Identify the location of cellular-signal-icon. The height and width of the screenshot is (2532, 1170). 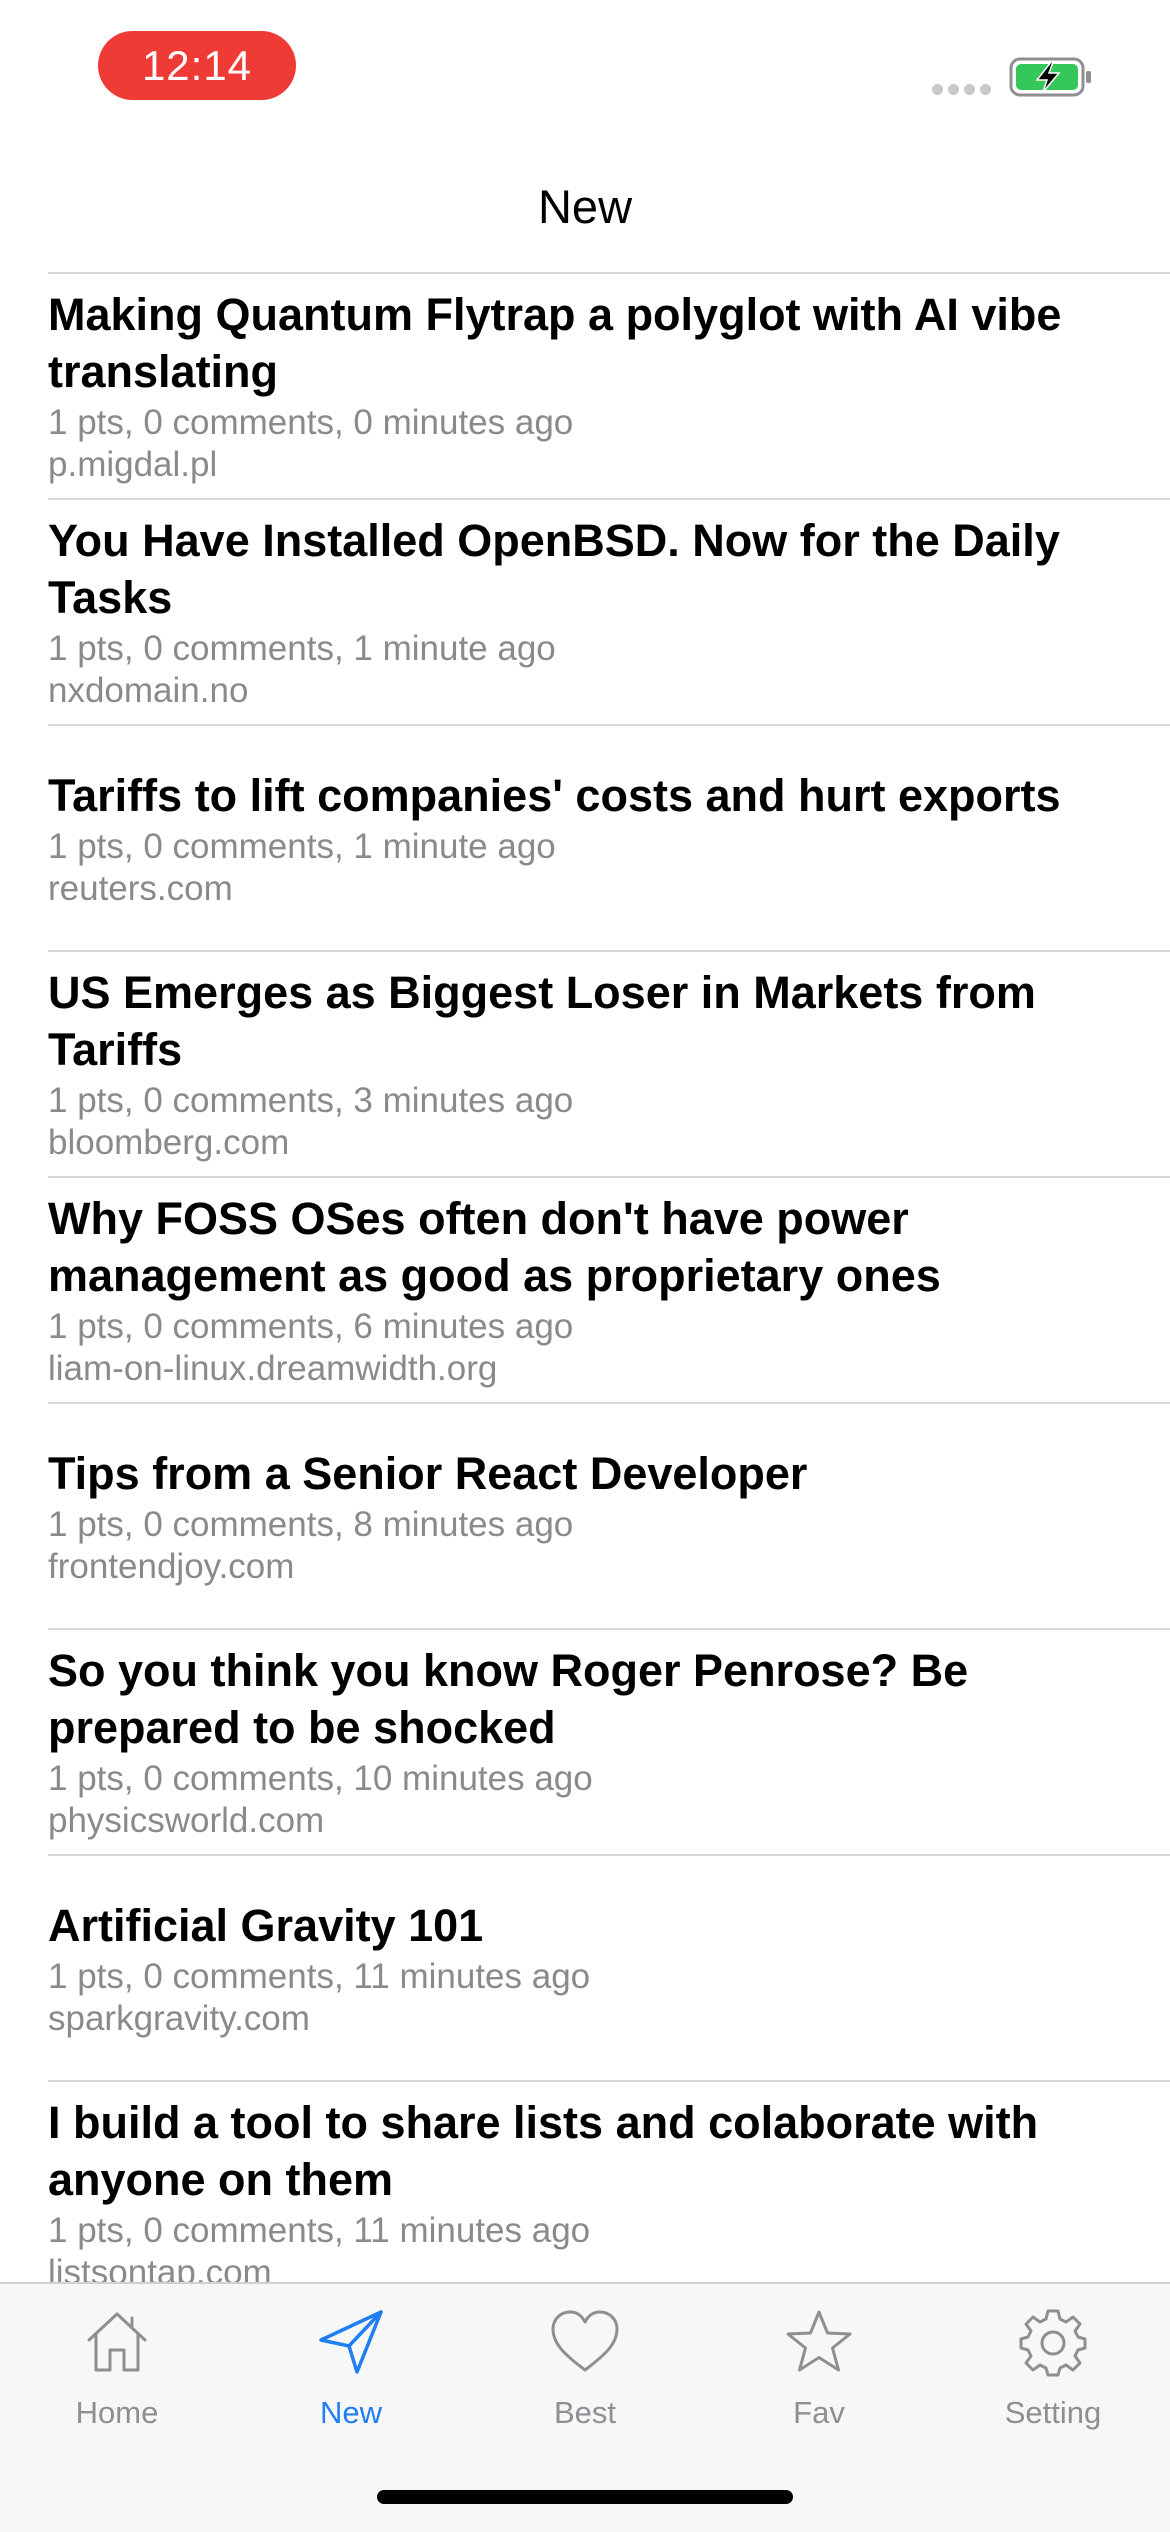
(961, 89).